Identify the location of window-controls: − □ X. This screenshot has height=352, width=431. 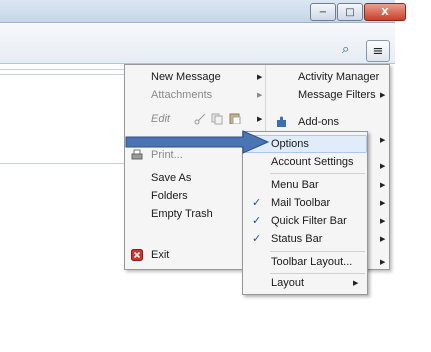
(358, 12).